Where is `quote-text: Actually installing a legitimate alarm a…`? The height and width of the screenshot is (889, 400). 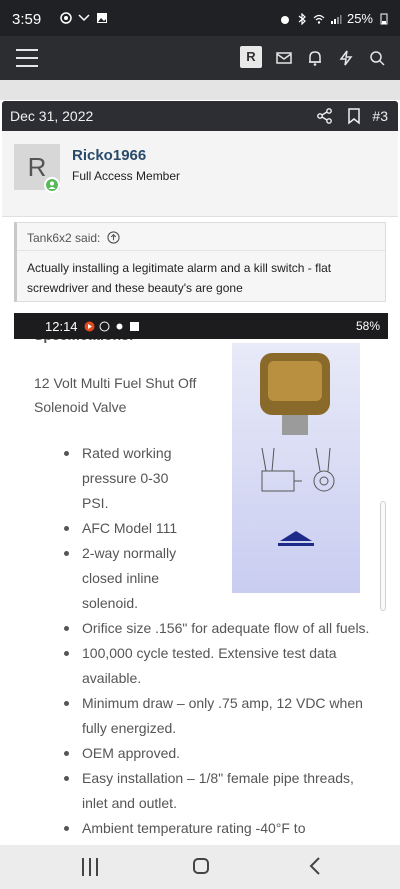 quote-text: Actually installing a legitimate alarm a… is located at coordinates (179, 278).